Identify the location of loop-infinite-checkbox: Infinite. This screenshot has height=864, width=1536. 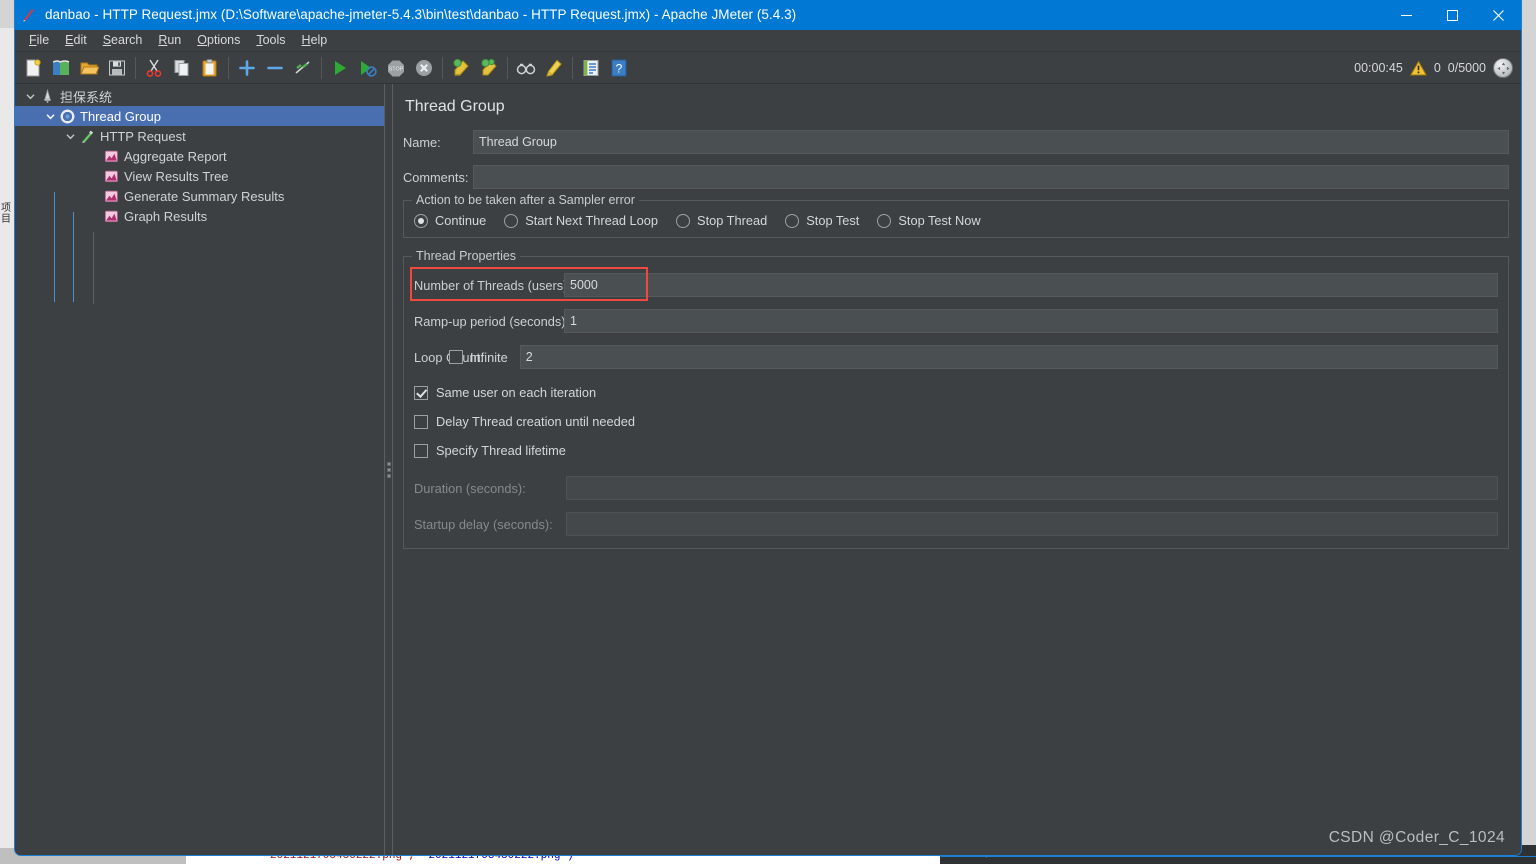
(478, 357).